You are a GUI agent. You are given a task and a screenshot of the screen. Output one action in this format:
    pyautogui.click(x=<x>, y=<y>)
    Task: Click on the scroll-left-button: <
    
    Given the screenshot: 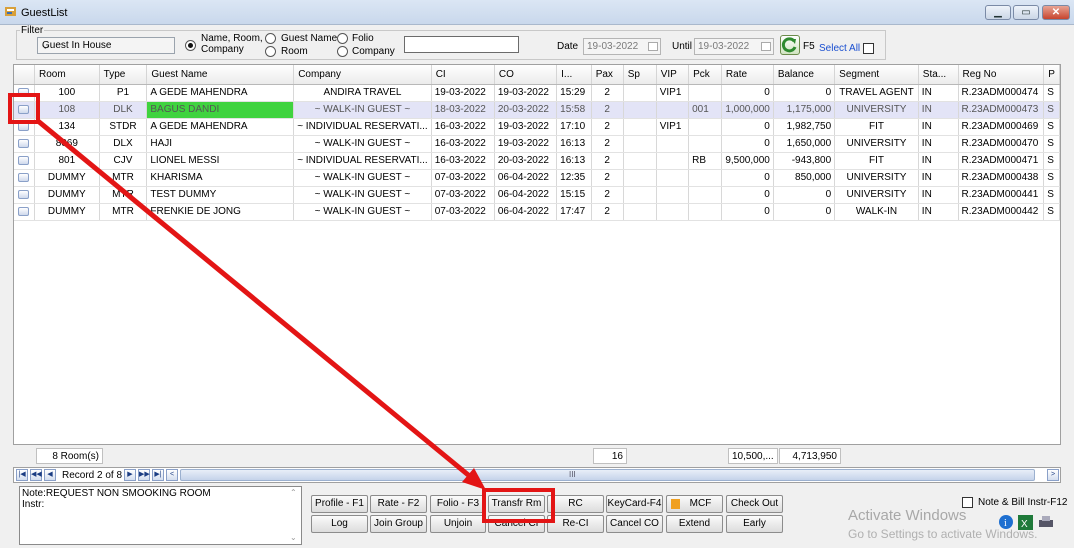 What is the action you would take?
    pyautogui.click(x=172, y=475)
    